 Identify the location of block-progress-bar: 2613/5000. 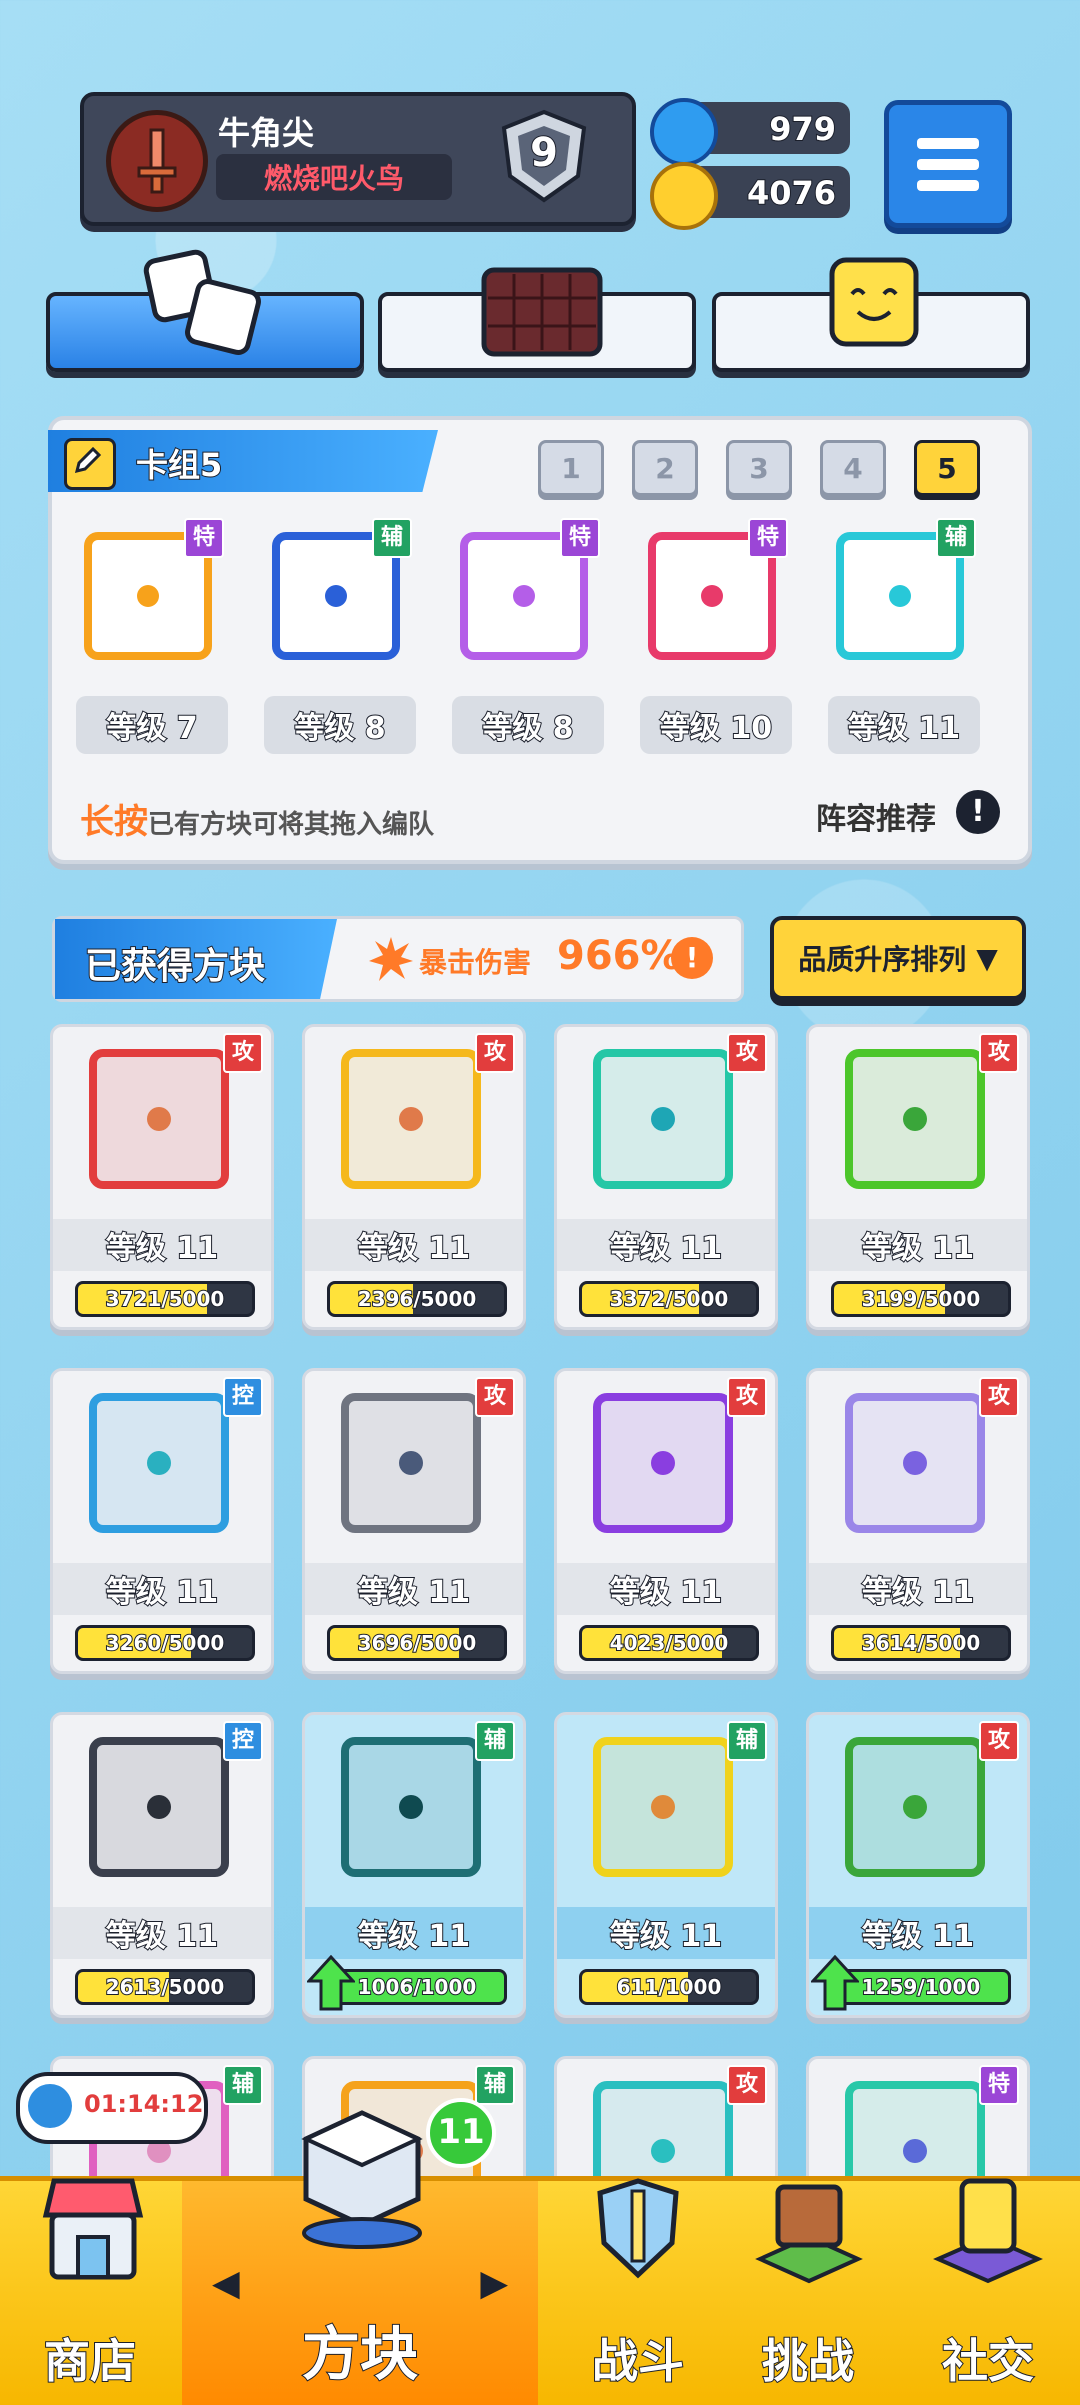
(165, 1987).